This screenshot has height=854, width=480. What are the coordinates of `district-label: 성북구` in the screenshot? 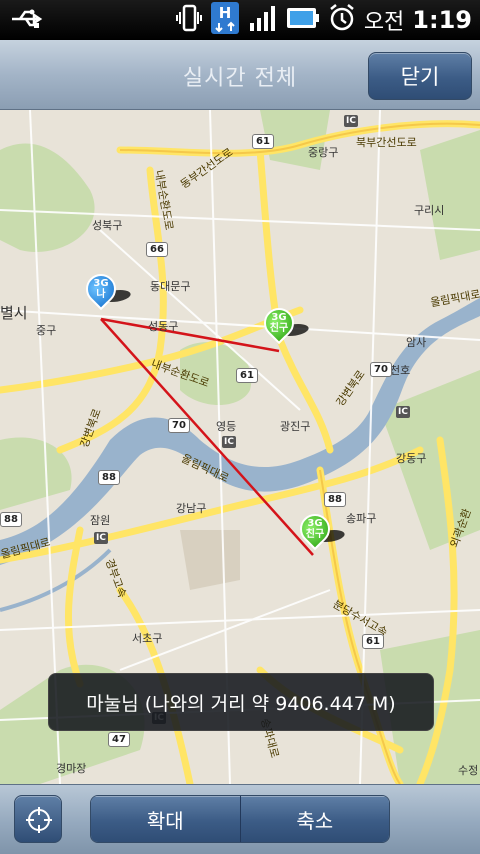 It's located at (107, 225).